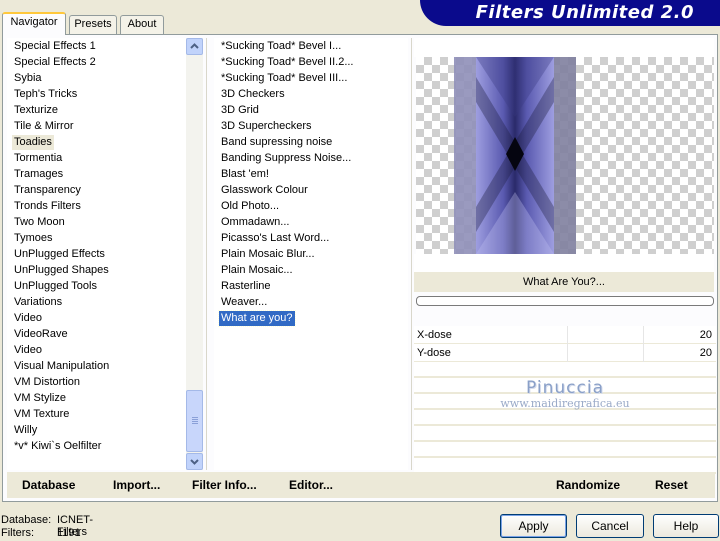 The image size is (720, 541). What do you see at coordinates (61, 366) in the screenshot?
I see `category-item: Visual Manipulation` at bounding box center [61, 366].